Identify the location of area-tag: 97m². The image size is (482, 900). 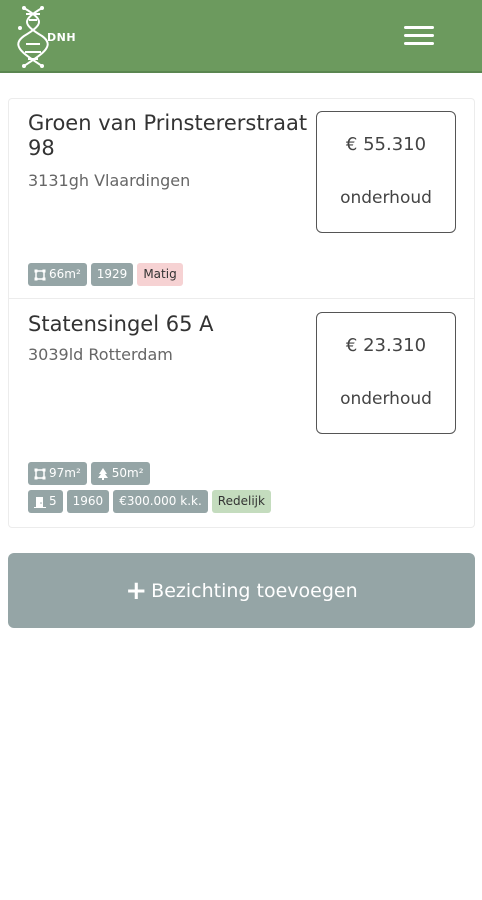
(57, 473).